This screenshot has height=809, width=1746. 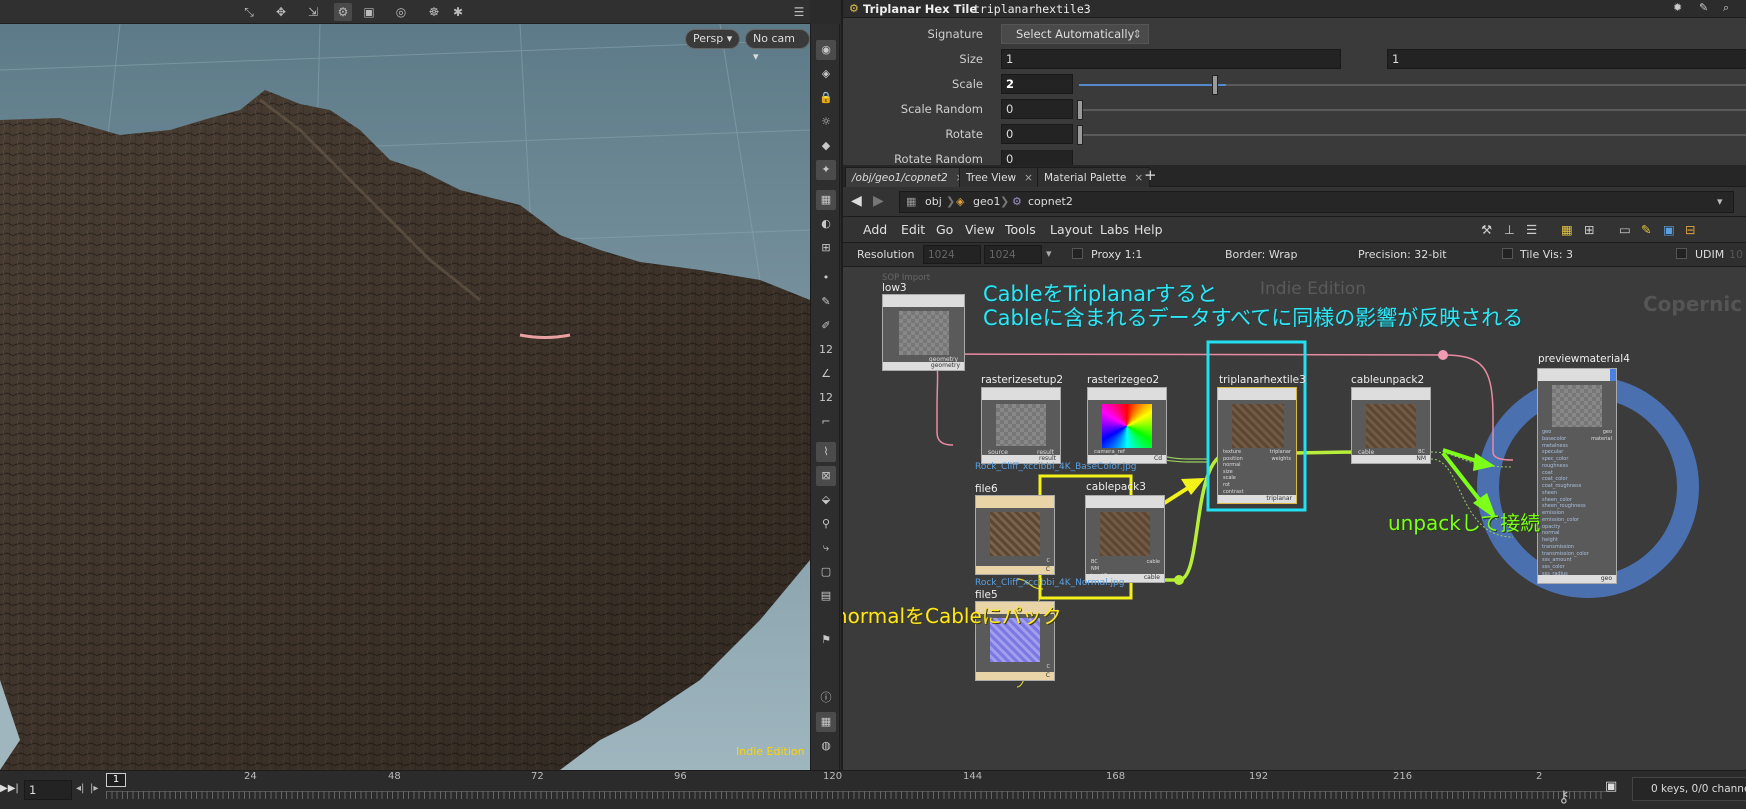 I want to click on layout-icon: ▦, so click(x=826, y=722).